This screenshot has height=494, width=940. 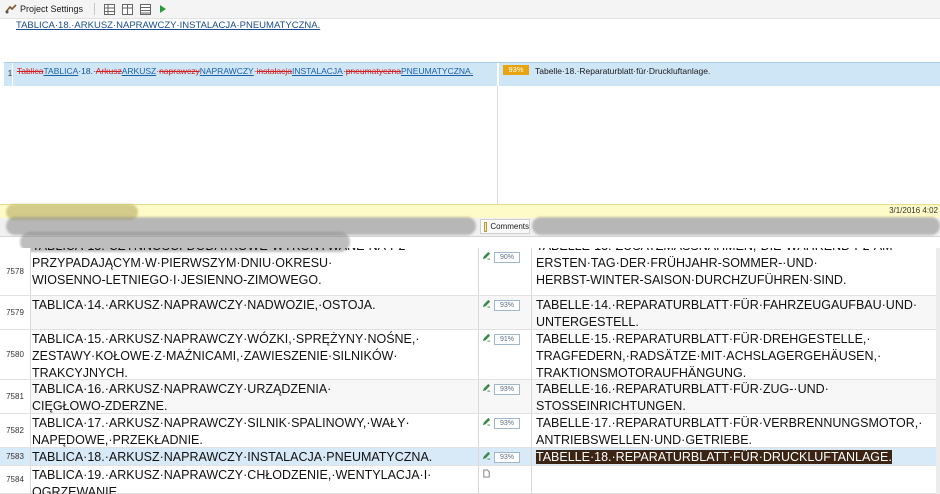 I want to click on inserted-text: TABLICA, so click(x=61, y=71).